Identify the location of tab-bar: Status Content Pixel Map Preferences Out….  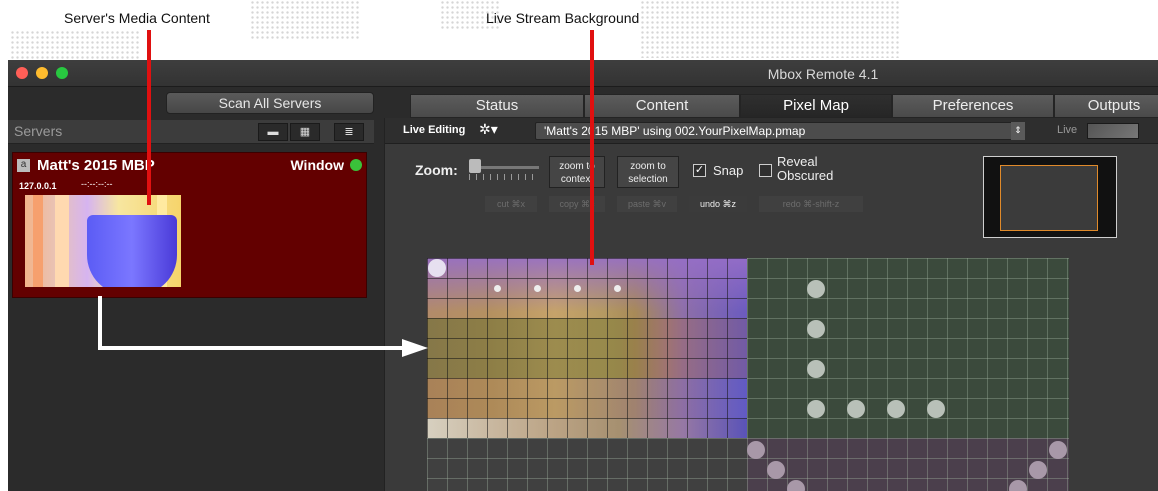
(784, 106).